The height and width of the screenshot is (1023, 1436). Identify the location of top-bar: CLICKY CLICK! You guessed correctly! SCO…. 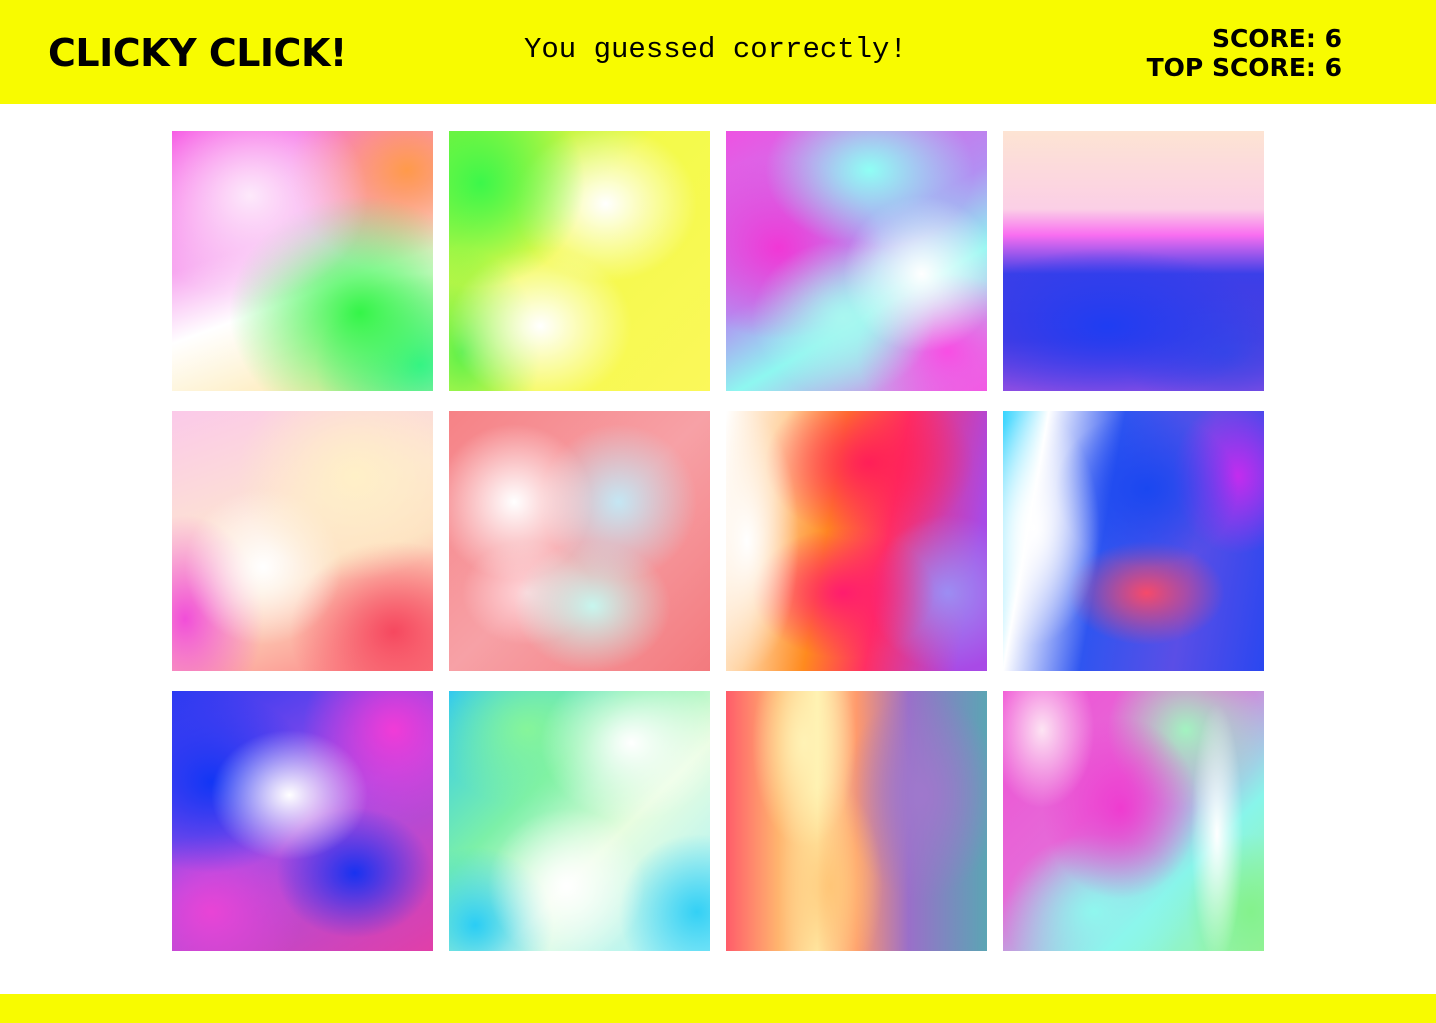
(718, 52).